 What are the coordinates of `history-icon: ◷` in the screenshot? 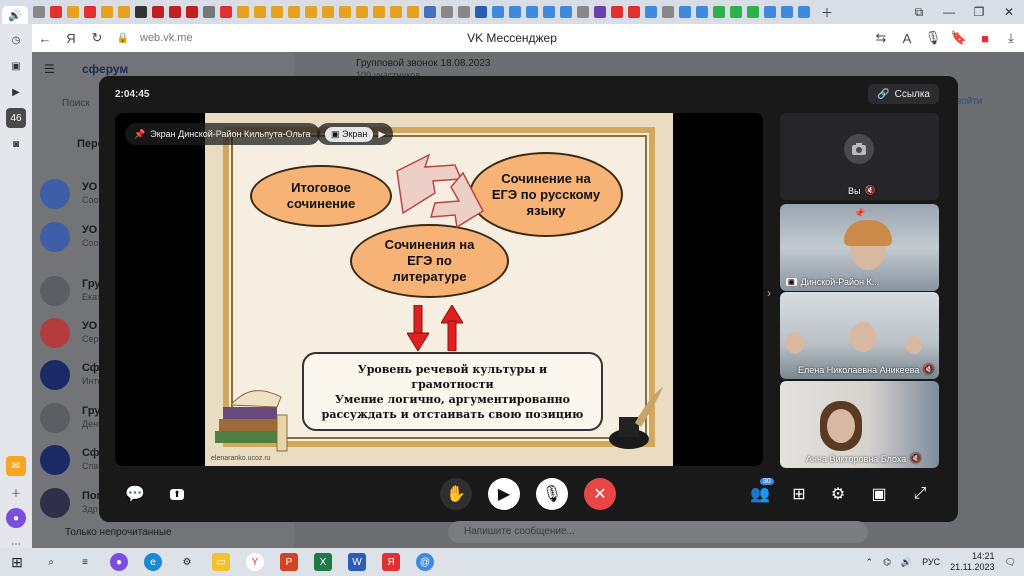 It's located at (16, 40).